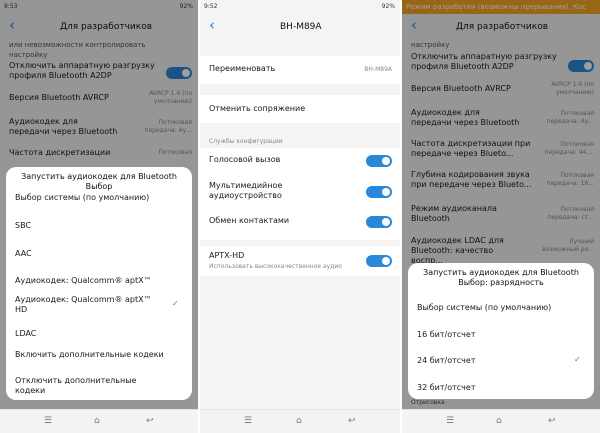 This screenshot has height=433, width=600. What do you see at coordinates (446, 388) in the screenshot?
I see `bit-depth-option: 32 бит/отсчет` at bounding box center [446, 388].